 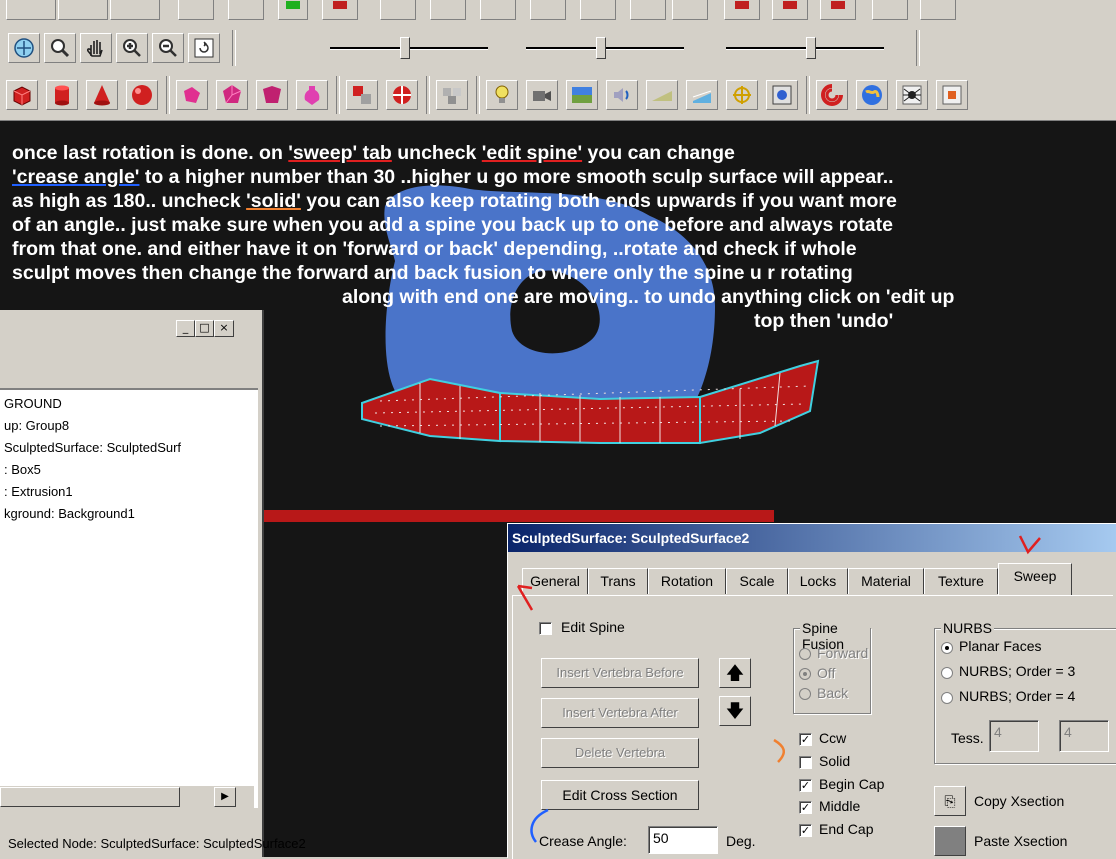 I want to click on cylinder-icon, so click(x=62, y=95).